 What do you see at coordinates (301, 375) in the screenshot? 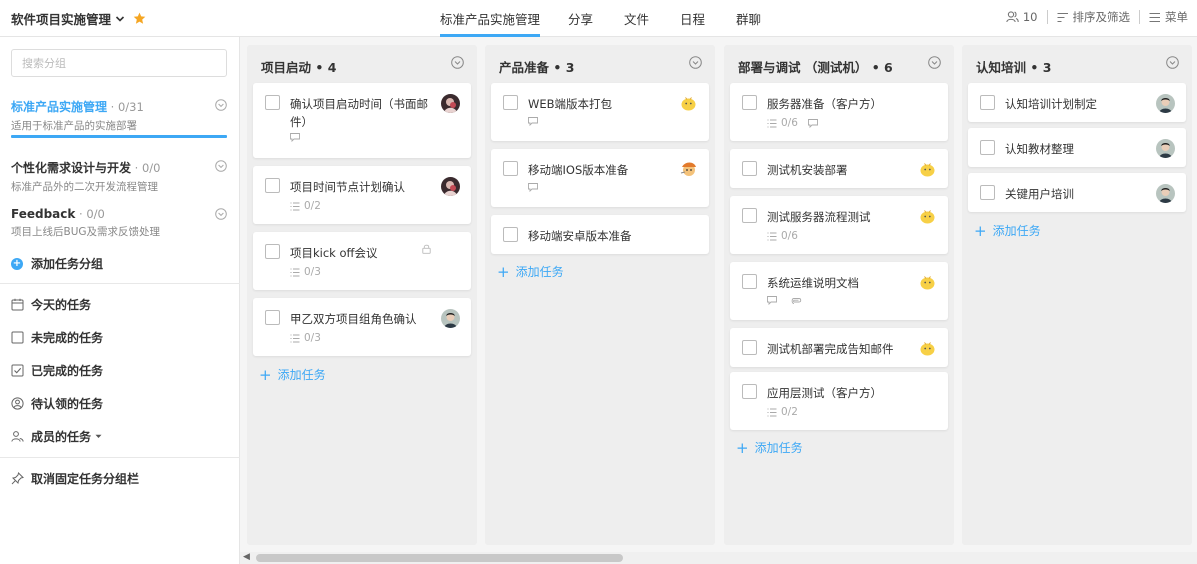
I see `add-task-label: 添加任务` at bounding box center [301, 375].